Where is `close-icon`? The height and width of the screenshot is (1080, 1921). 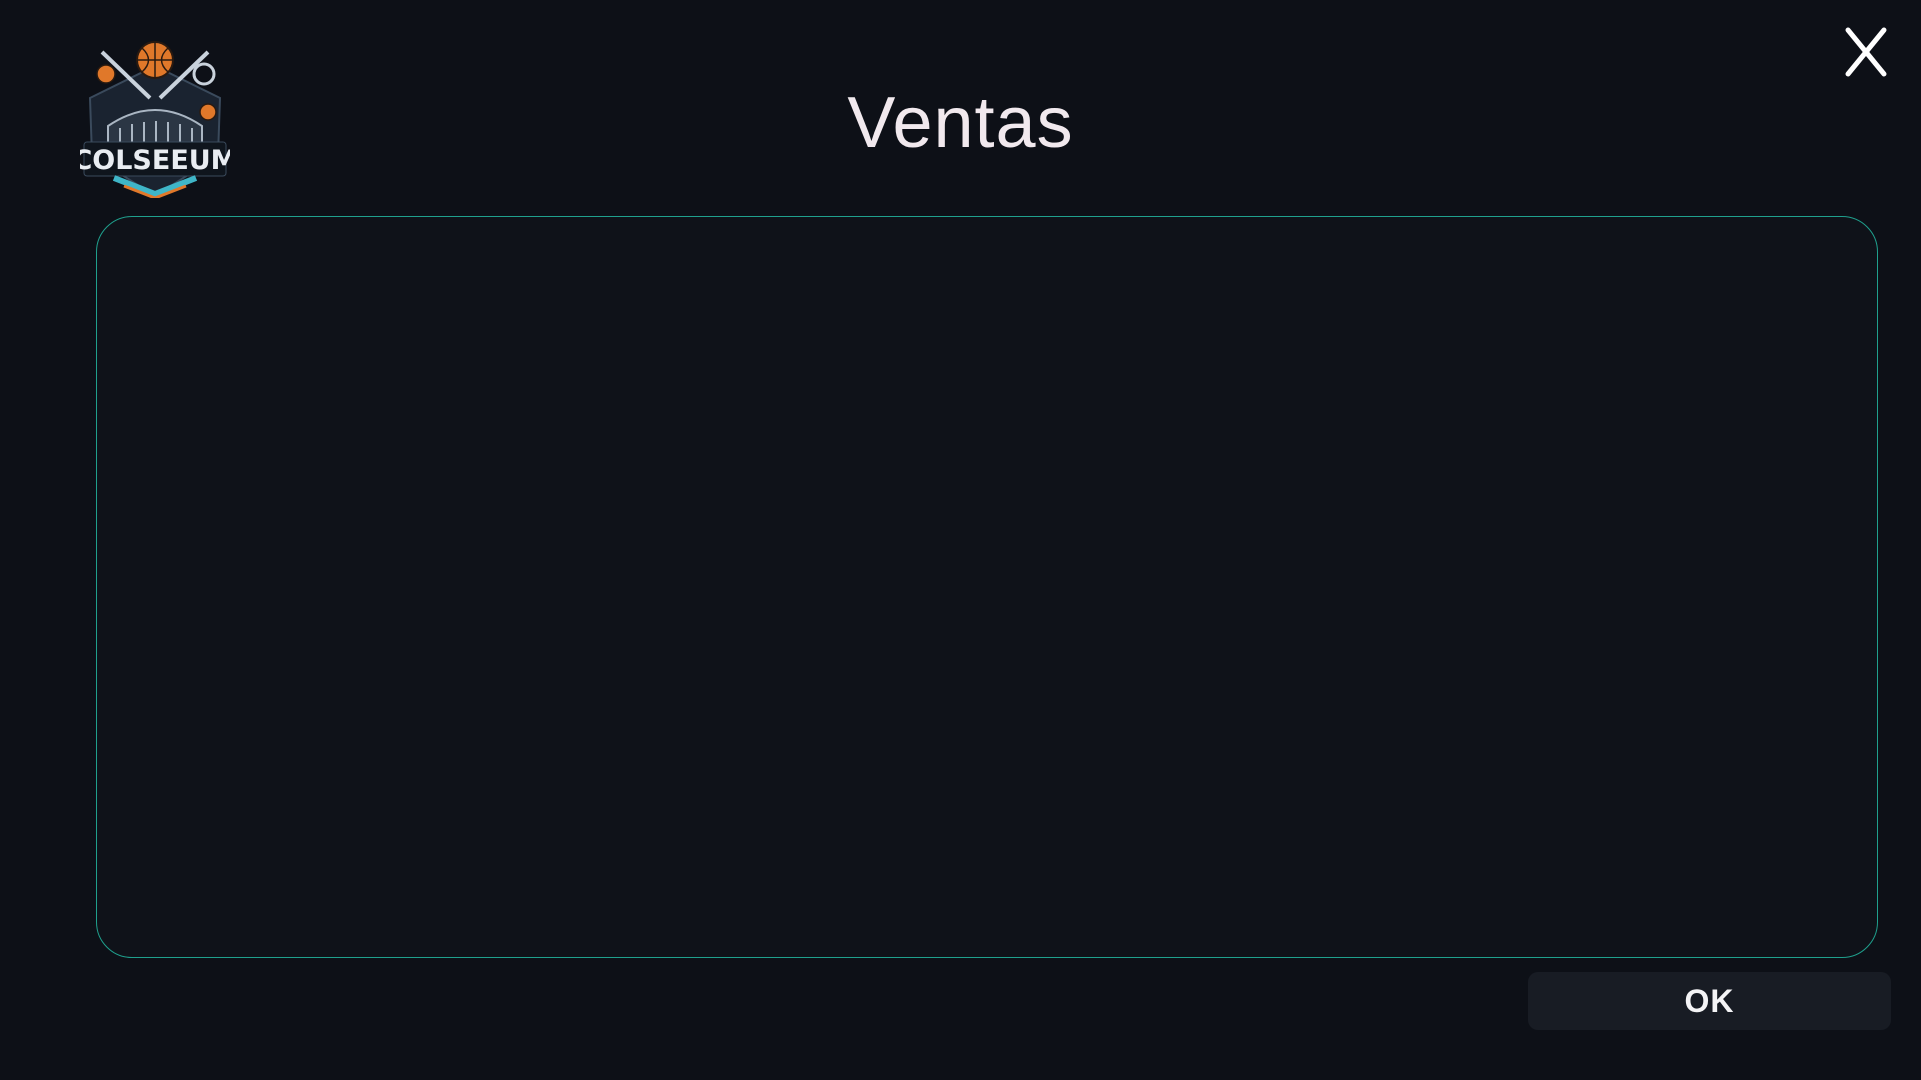
close-icon is located at coordinates (1866, 52).